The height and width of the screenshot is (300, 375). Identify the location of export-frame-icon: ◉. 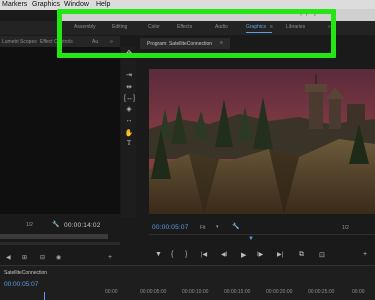
(58, 257).